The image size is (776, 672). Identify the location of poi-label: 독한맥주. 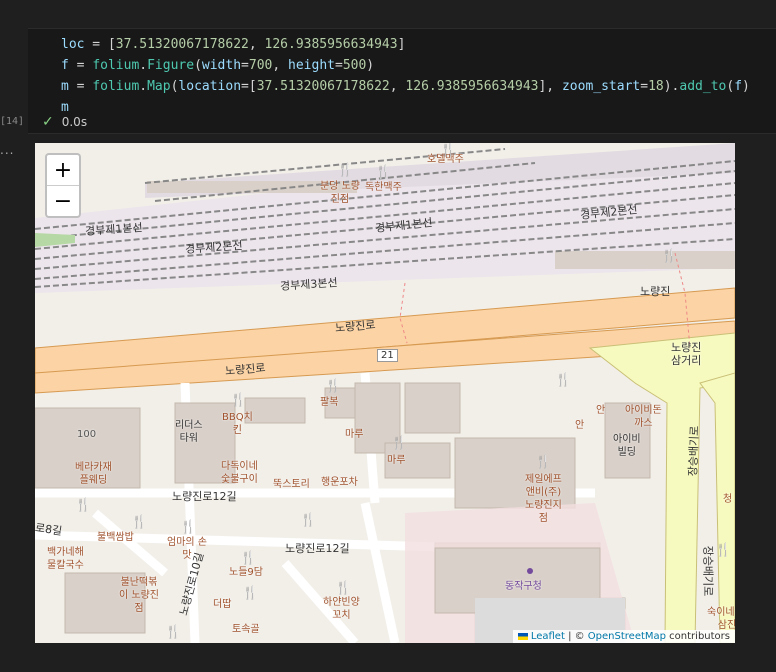
(383, 187).